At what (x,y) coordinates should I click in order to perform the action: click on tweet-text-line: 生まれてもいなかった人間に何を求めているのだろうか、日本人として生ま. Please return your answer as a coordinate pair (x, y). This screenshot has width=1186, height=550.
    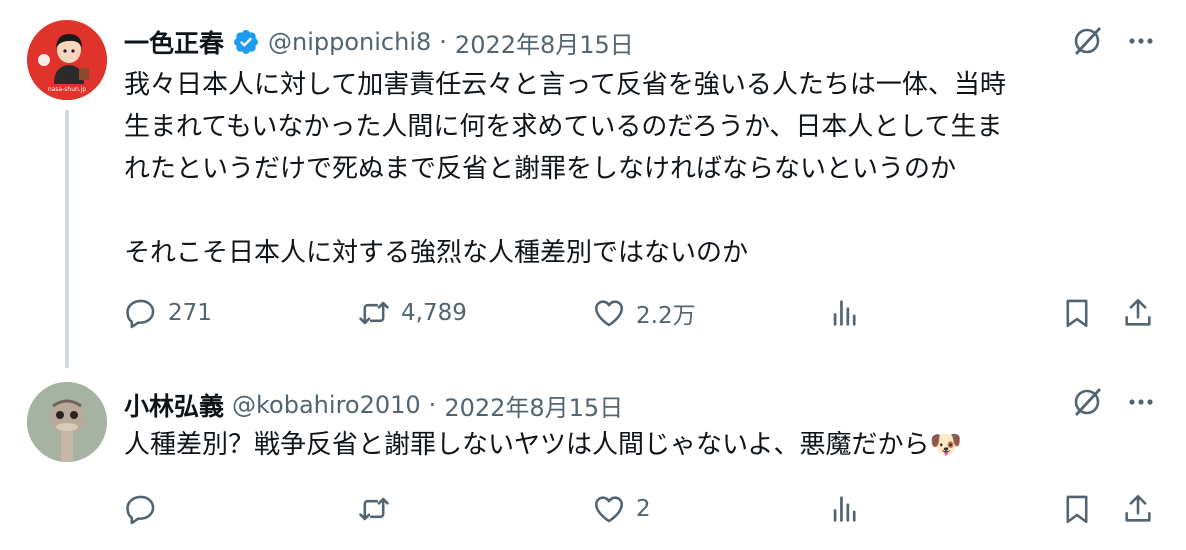
    Looking at the image, I should click on (563, 127).